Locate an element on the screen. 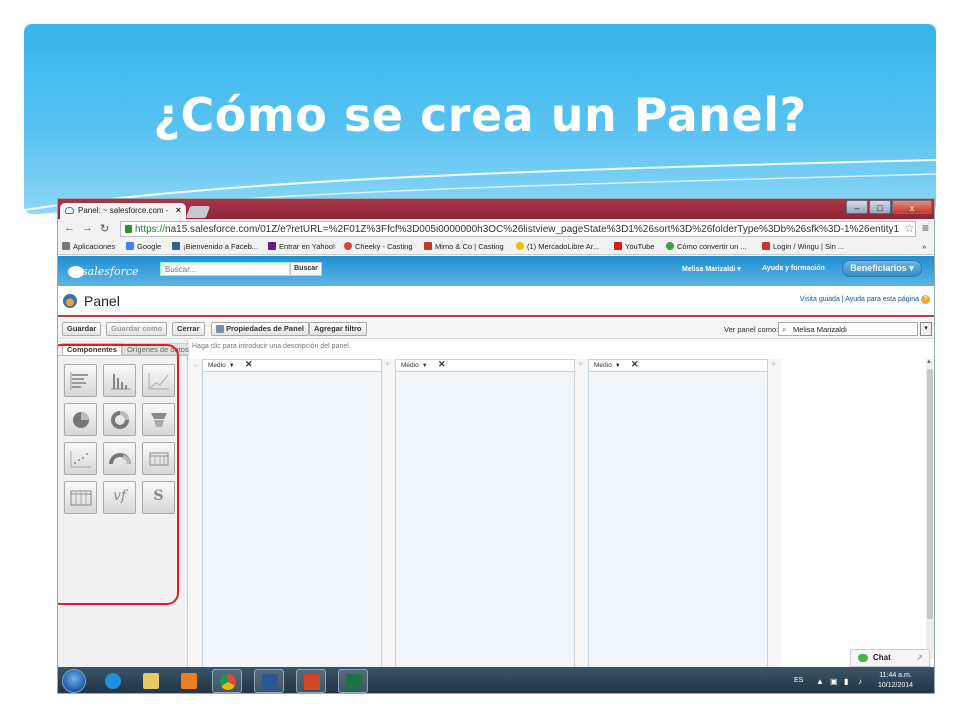  scroll-up-icon: ▲ is located at coordinates (929, 362).